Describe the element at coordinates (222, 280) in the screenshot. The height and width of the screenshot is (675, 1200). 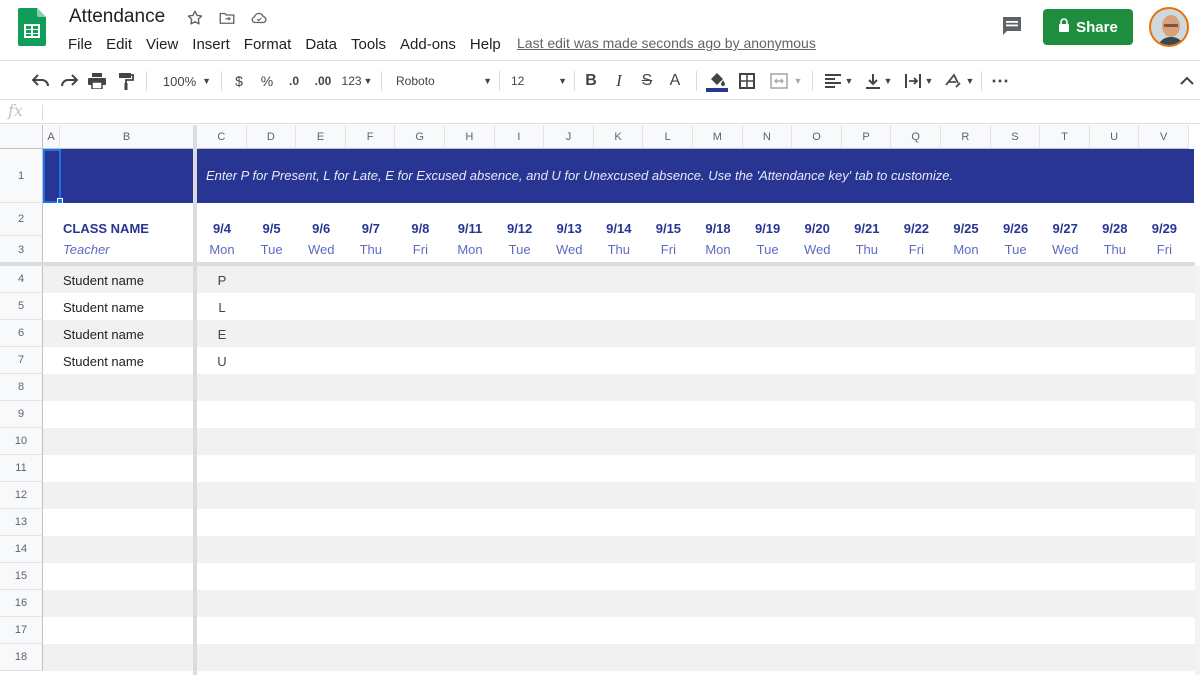
I see `attendance-code-cell: P` at that location.